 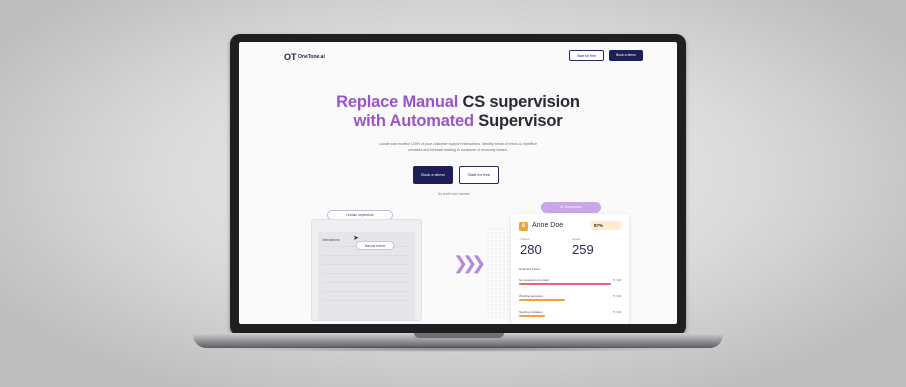 What do you see at coordinates (497, 272) in the screenshot?
I see `dot-grid-decoration` at bounding box center [497, 272].